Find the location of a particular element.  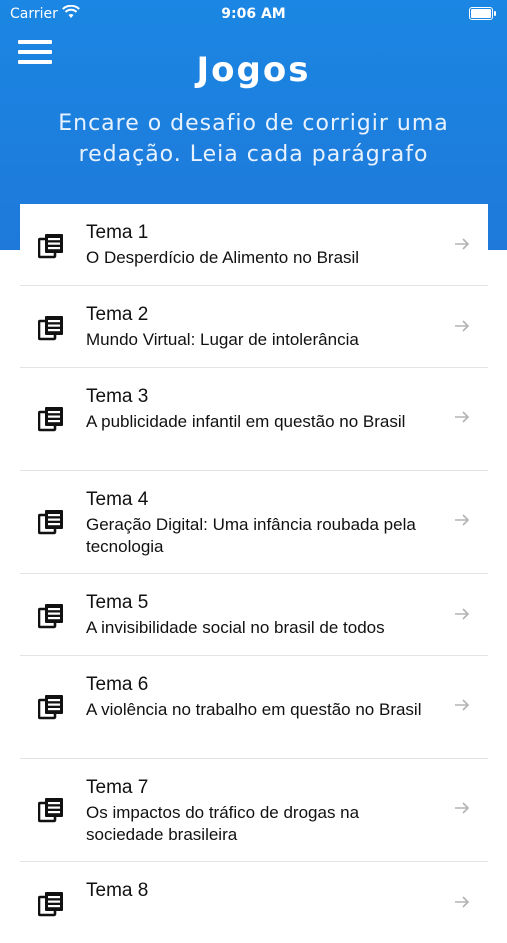

battery-icon is located at coordinates (482, 13).